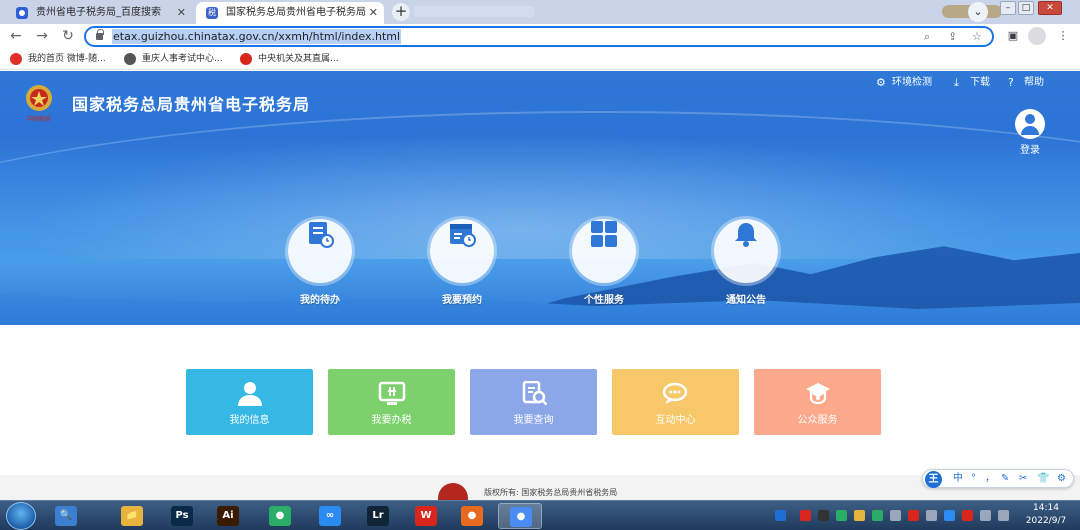  I want to click on volume-icon, so click(1003, 515).